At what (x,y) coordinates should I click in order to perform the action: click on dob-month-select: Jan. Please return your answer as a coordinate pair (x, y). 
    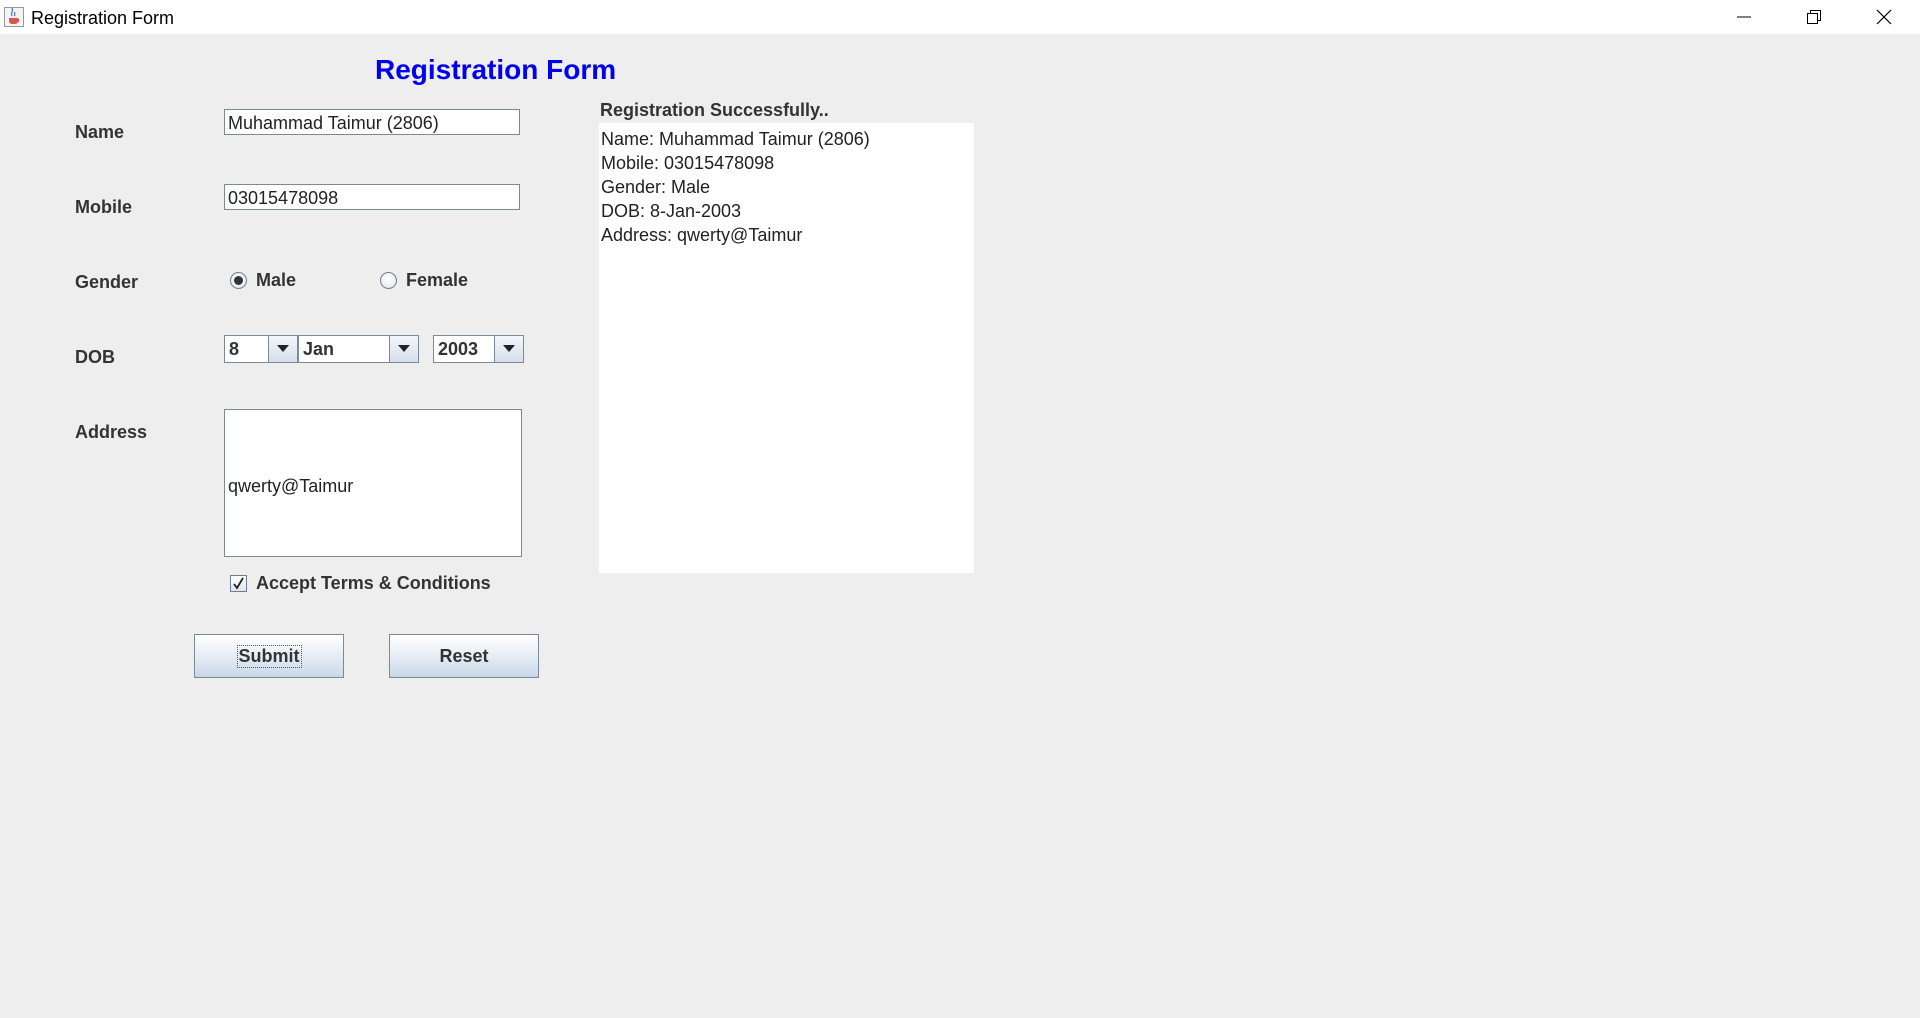
    Looking at the image, I should click on (358, 349).